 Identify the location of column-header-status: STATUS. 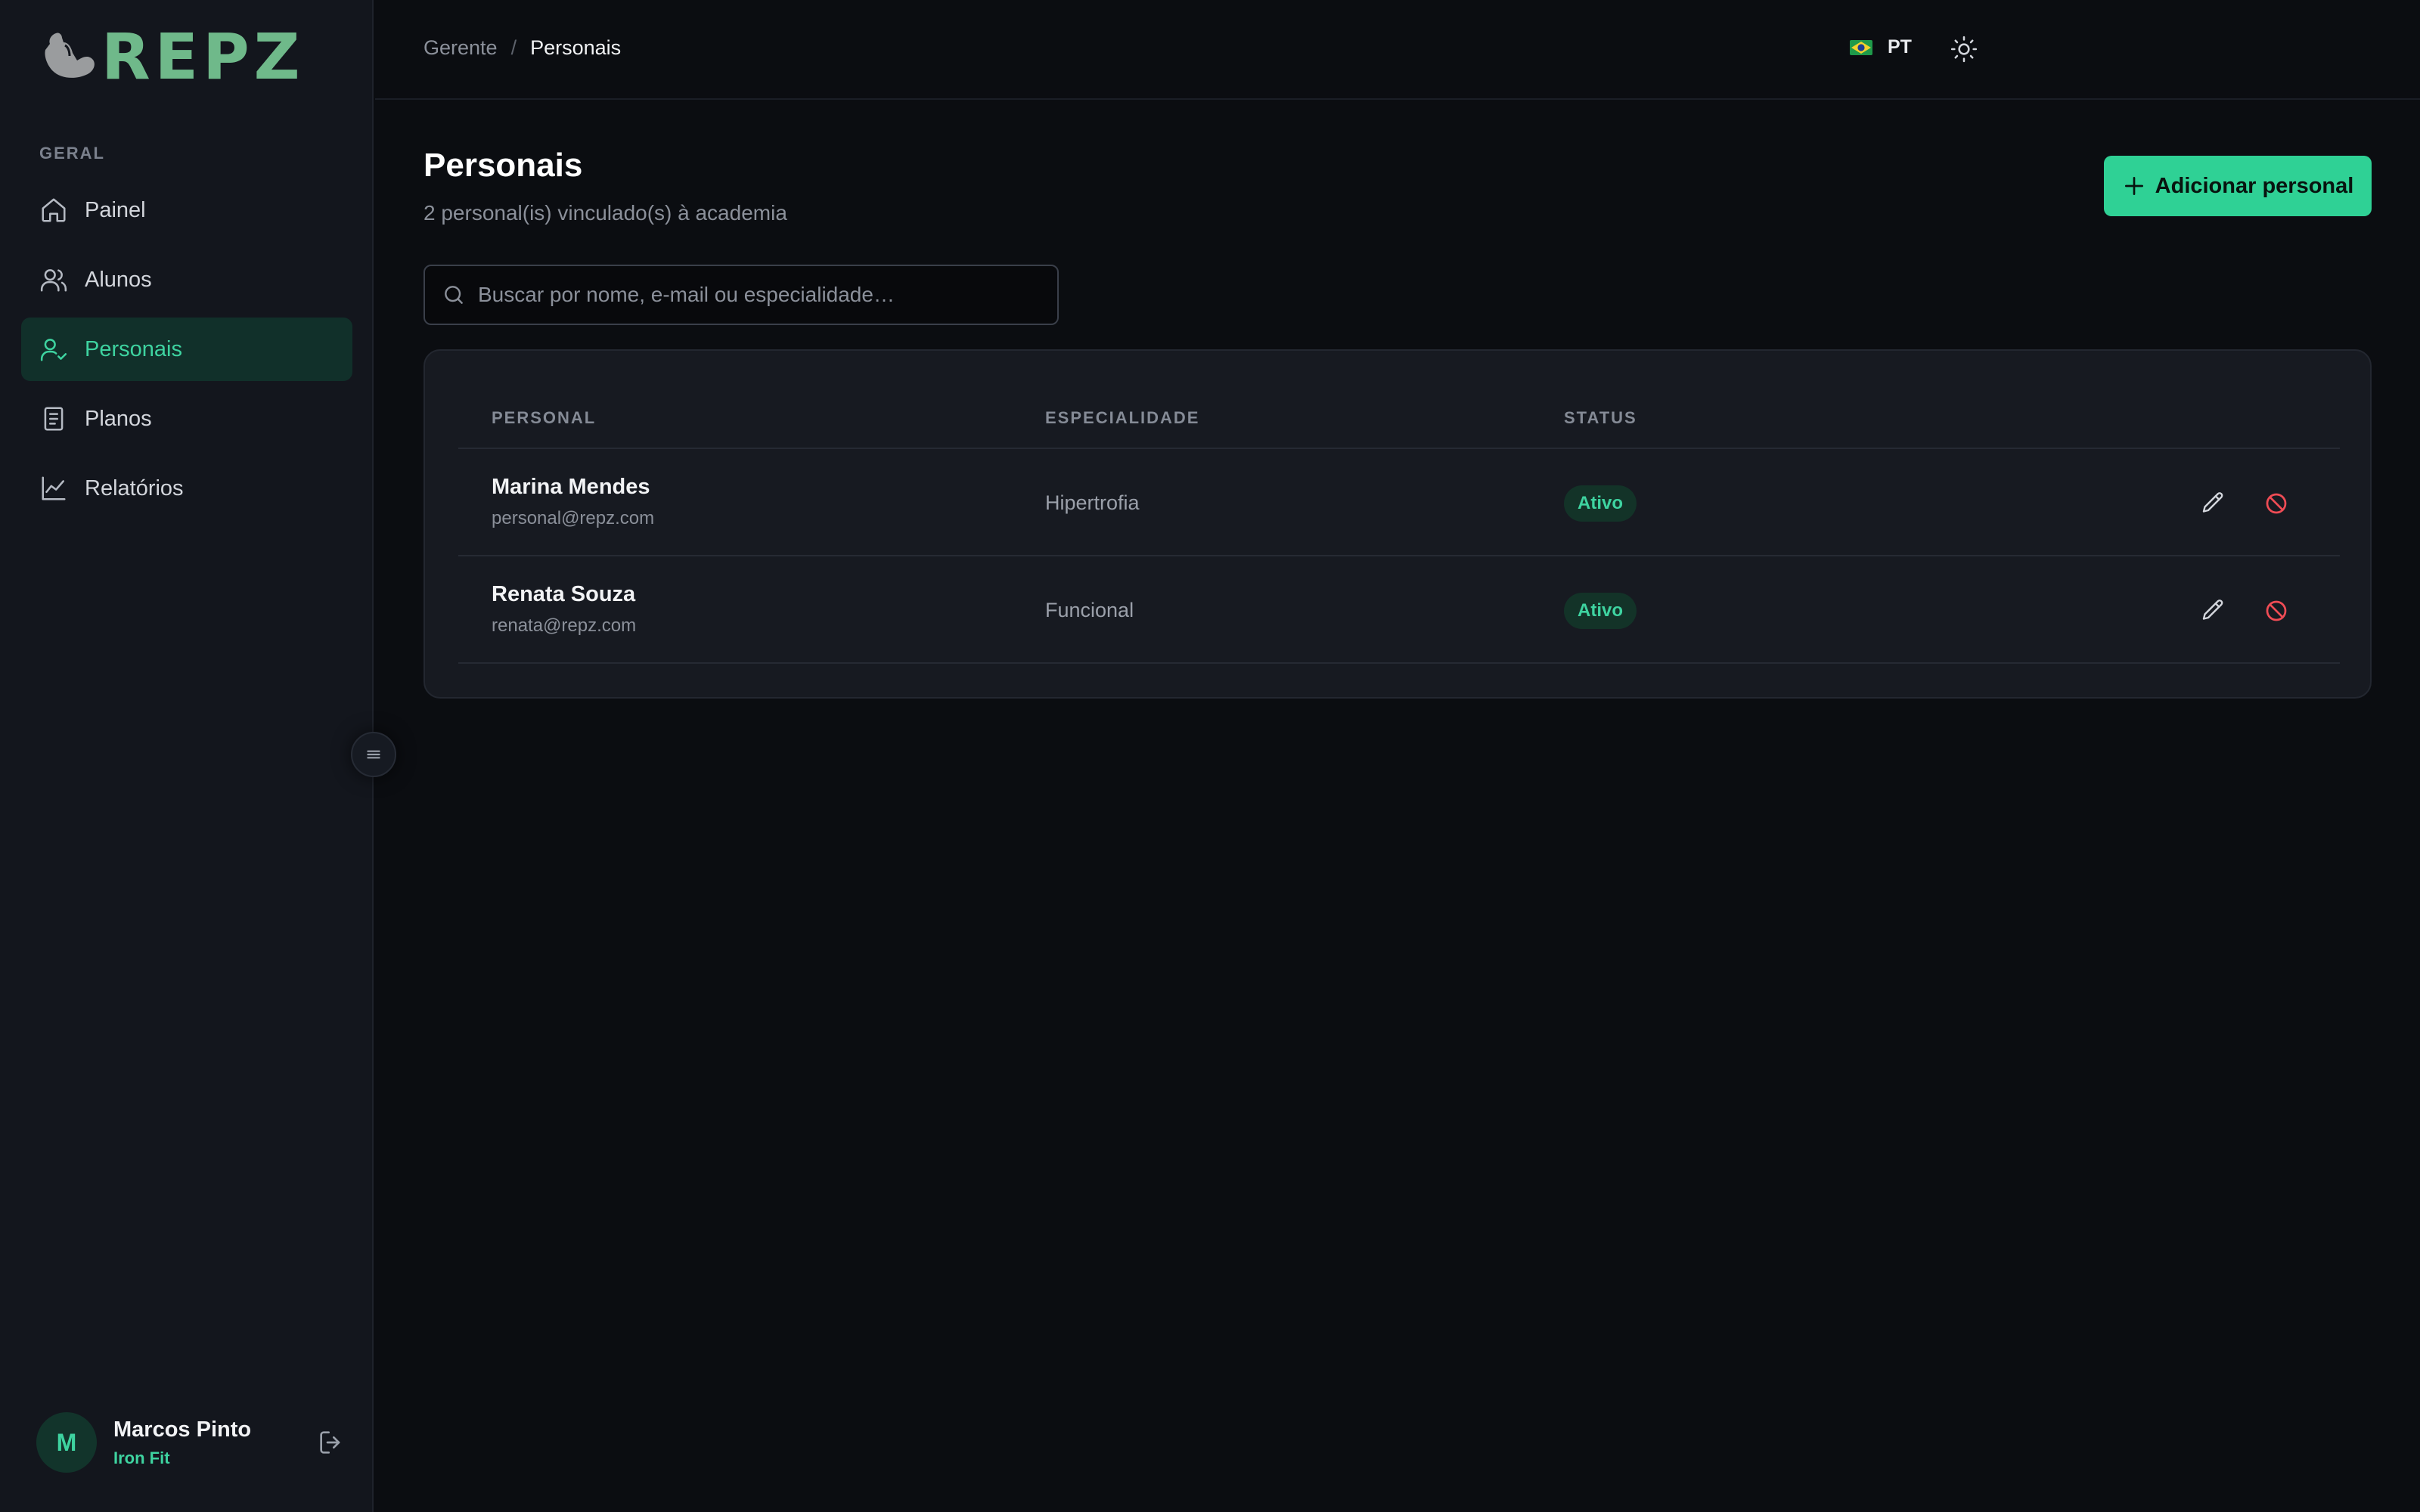
(1600, 418).